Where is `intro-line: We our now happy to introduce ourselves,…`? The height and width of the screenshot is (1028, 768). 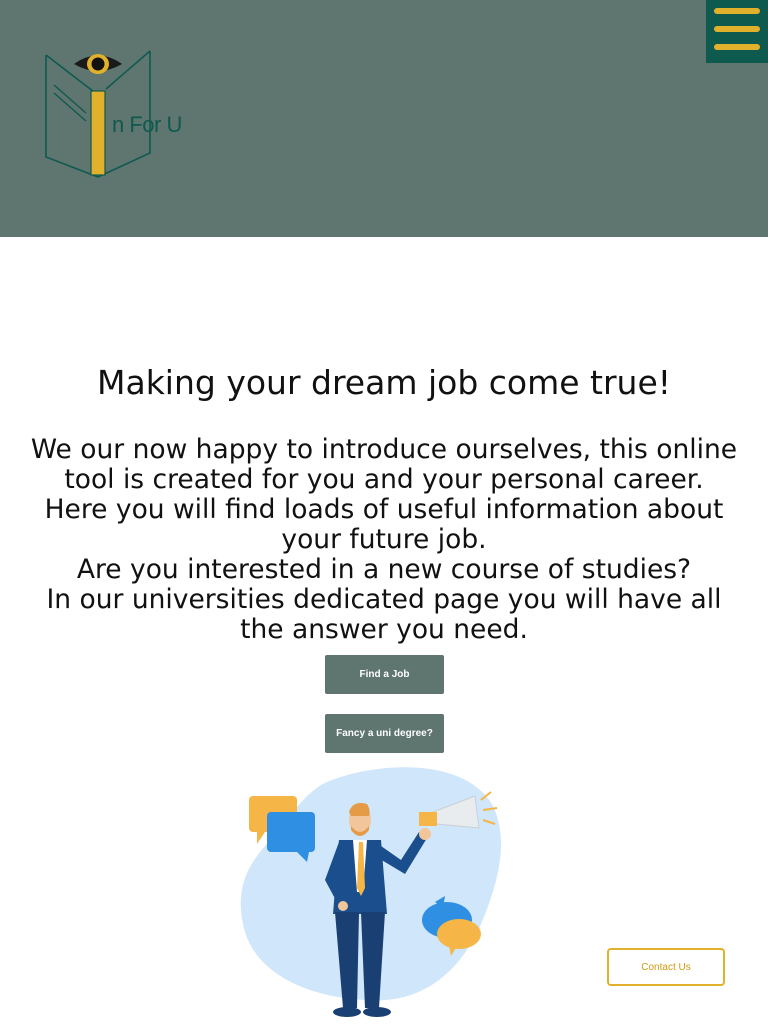 intro-line: We our now happy to introduce ourselves,… is located at coordinates (384, 464).